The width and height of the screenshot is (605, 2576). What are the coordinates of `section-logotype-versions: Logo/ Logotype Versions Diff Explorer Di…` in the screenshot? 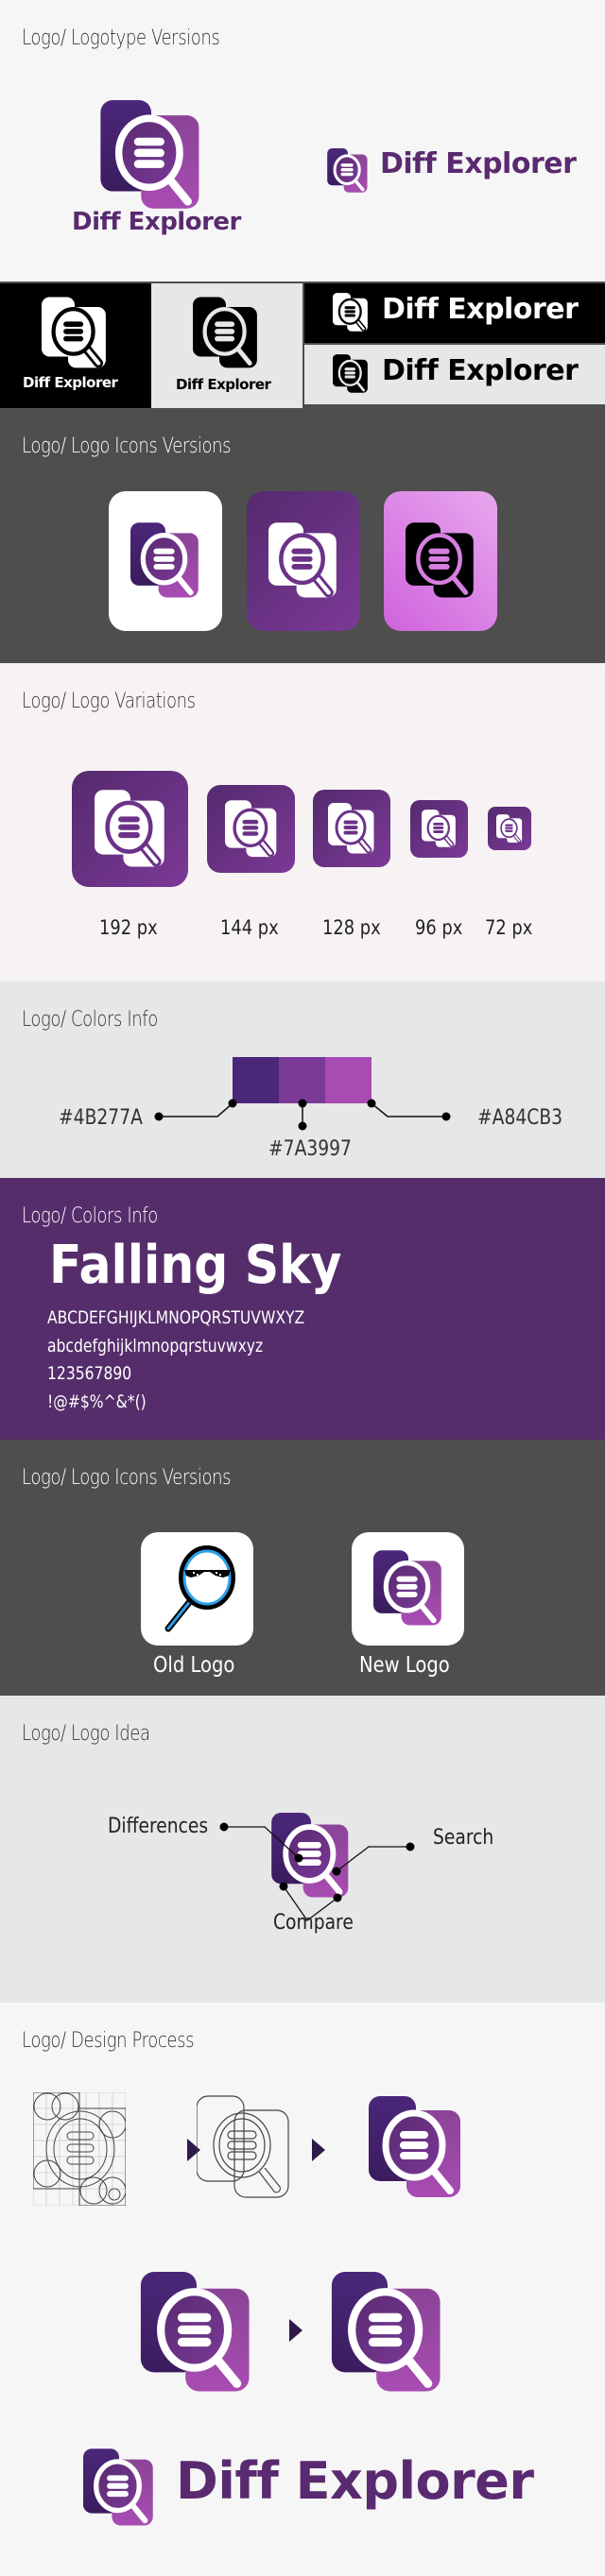 It's located at (302, 140).